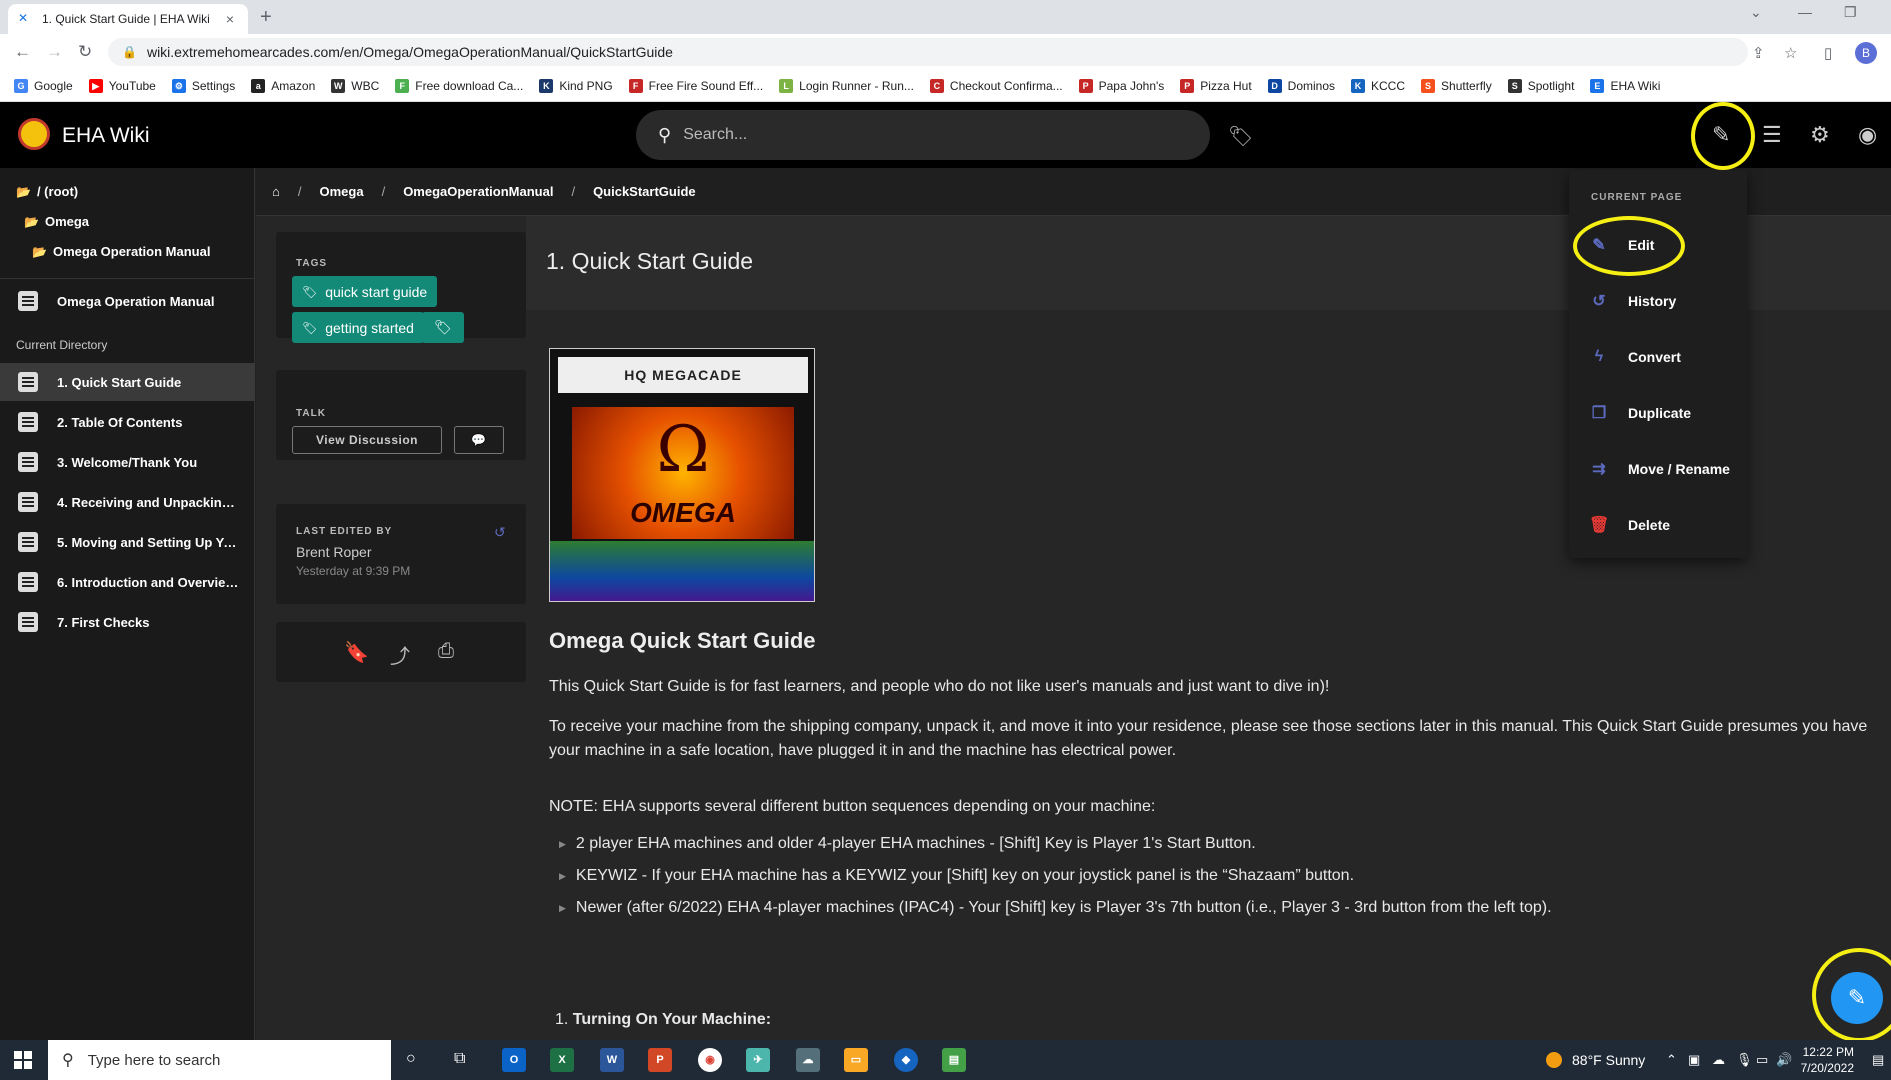 This screenshot has height=1080, width=1891. I want to click on trash-icon: 🗑, so click(1599, 525).